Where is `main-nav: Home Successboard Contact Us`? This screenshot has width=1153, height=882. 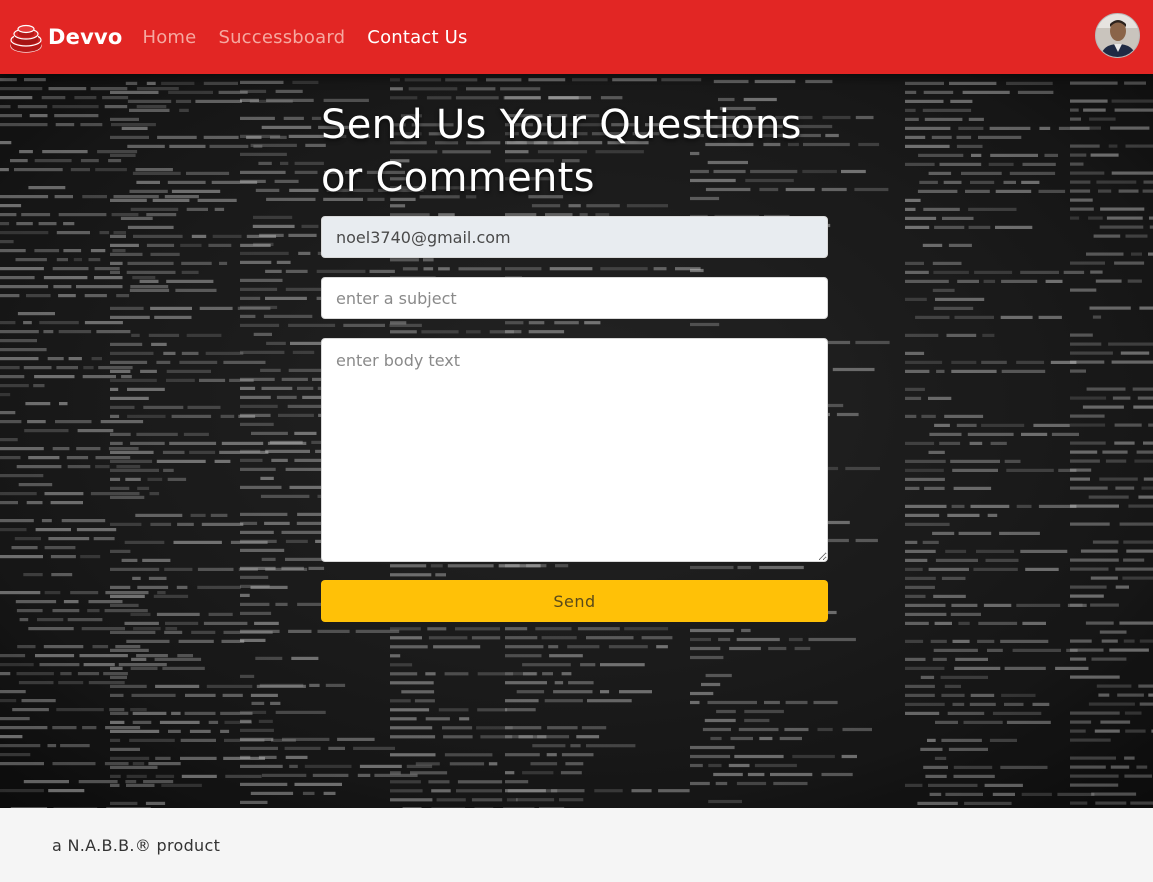
main-nav: Home Successboard Contact Us is located at coordinates (315, 37).